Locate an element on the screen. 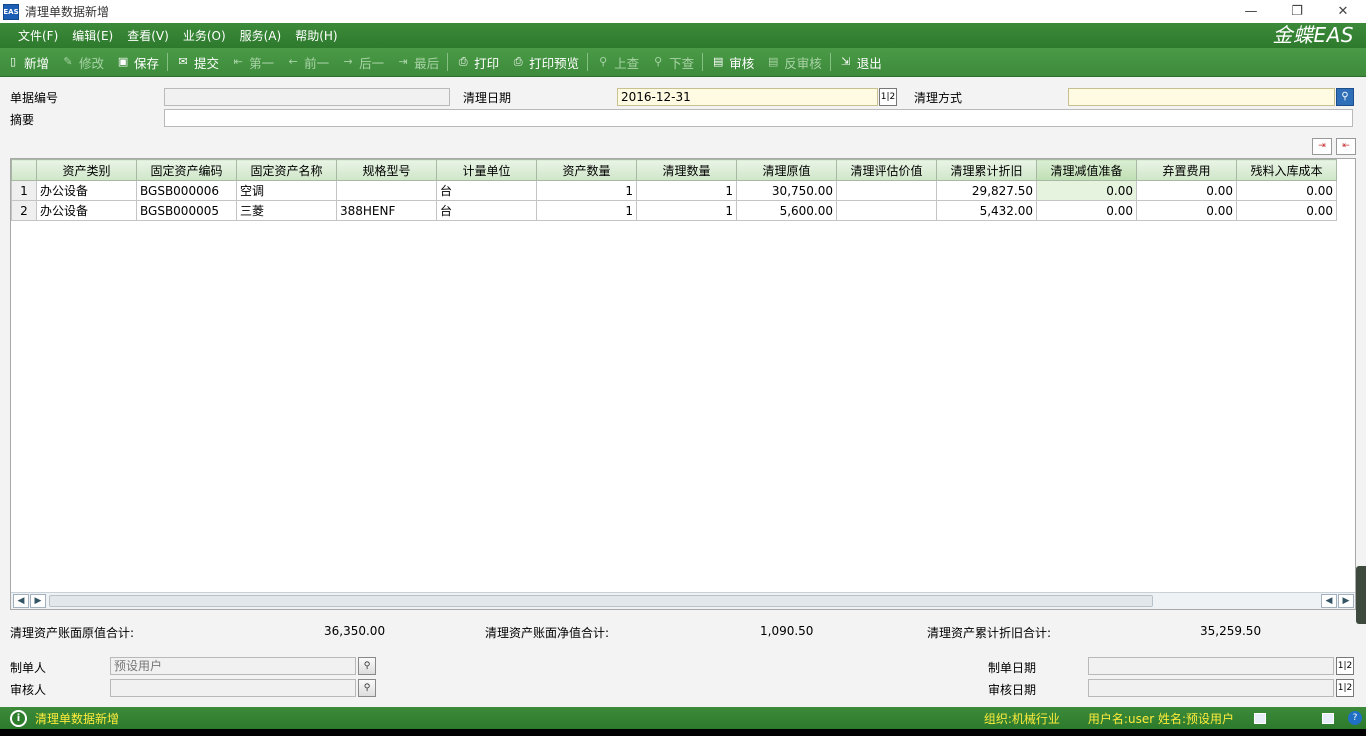 This screenshot has height=736, width=1366. minimize-button: — is located at coordinates (1251, 11).